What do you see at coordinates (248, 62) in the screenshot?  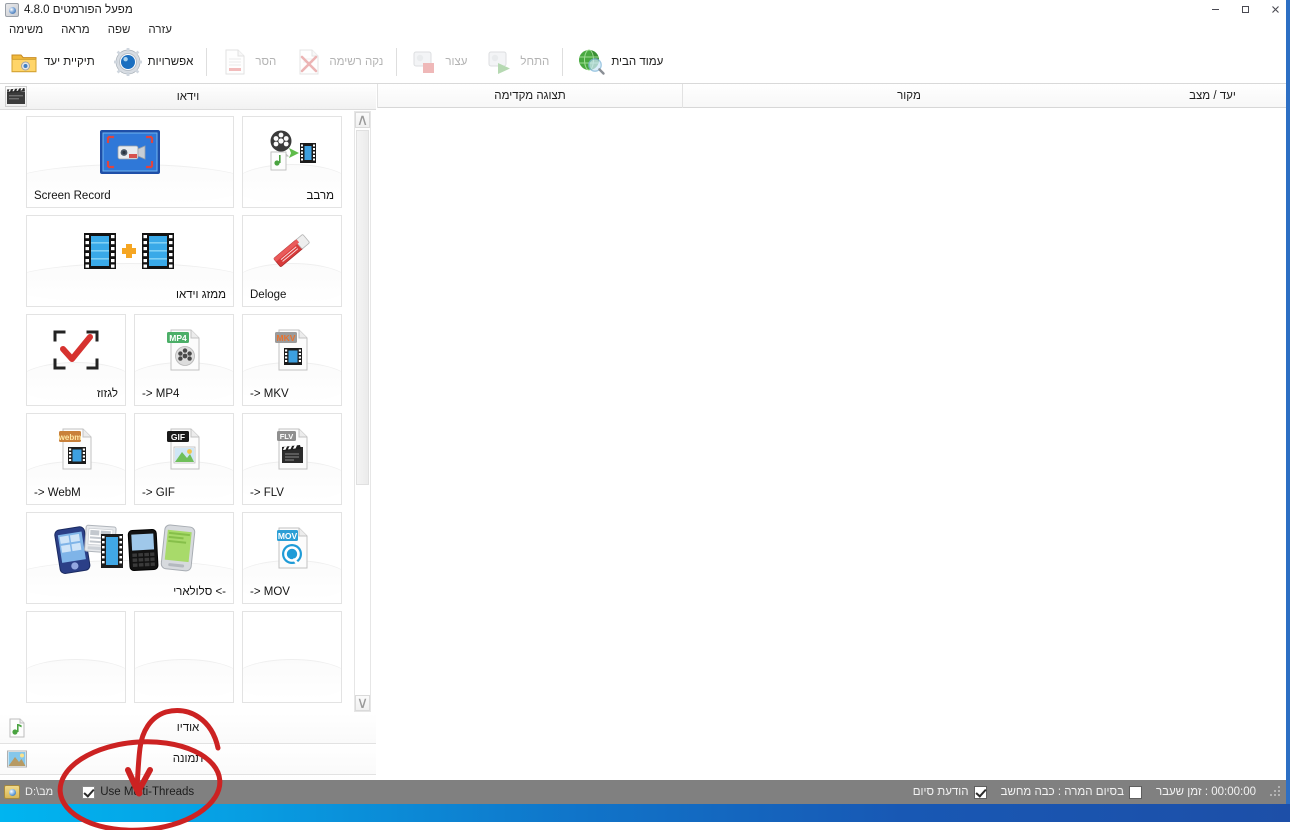 I see `toolbar-button-remove: הסר` at bounding box center [248, 62].